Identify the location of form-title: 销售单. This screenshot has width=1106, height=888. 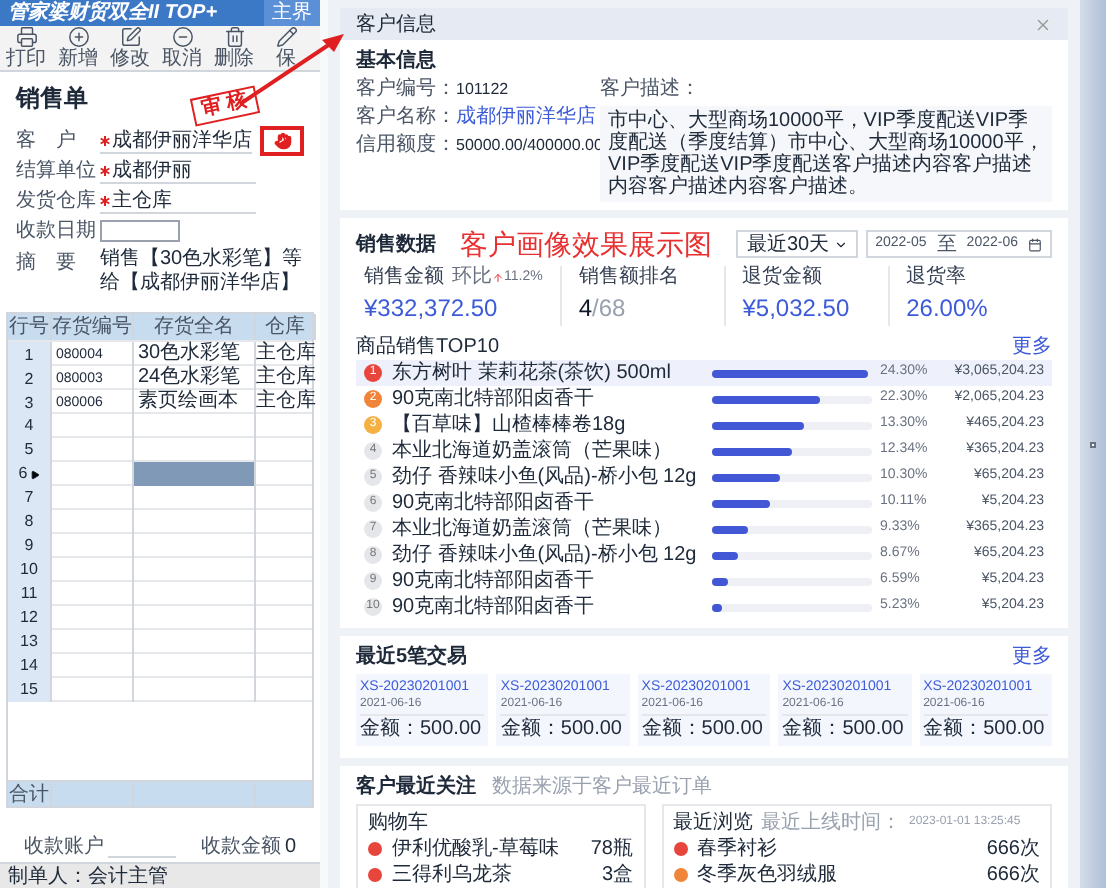
(52, 99).